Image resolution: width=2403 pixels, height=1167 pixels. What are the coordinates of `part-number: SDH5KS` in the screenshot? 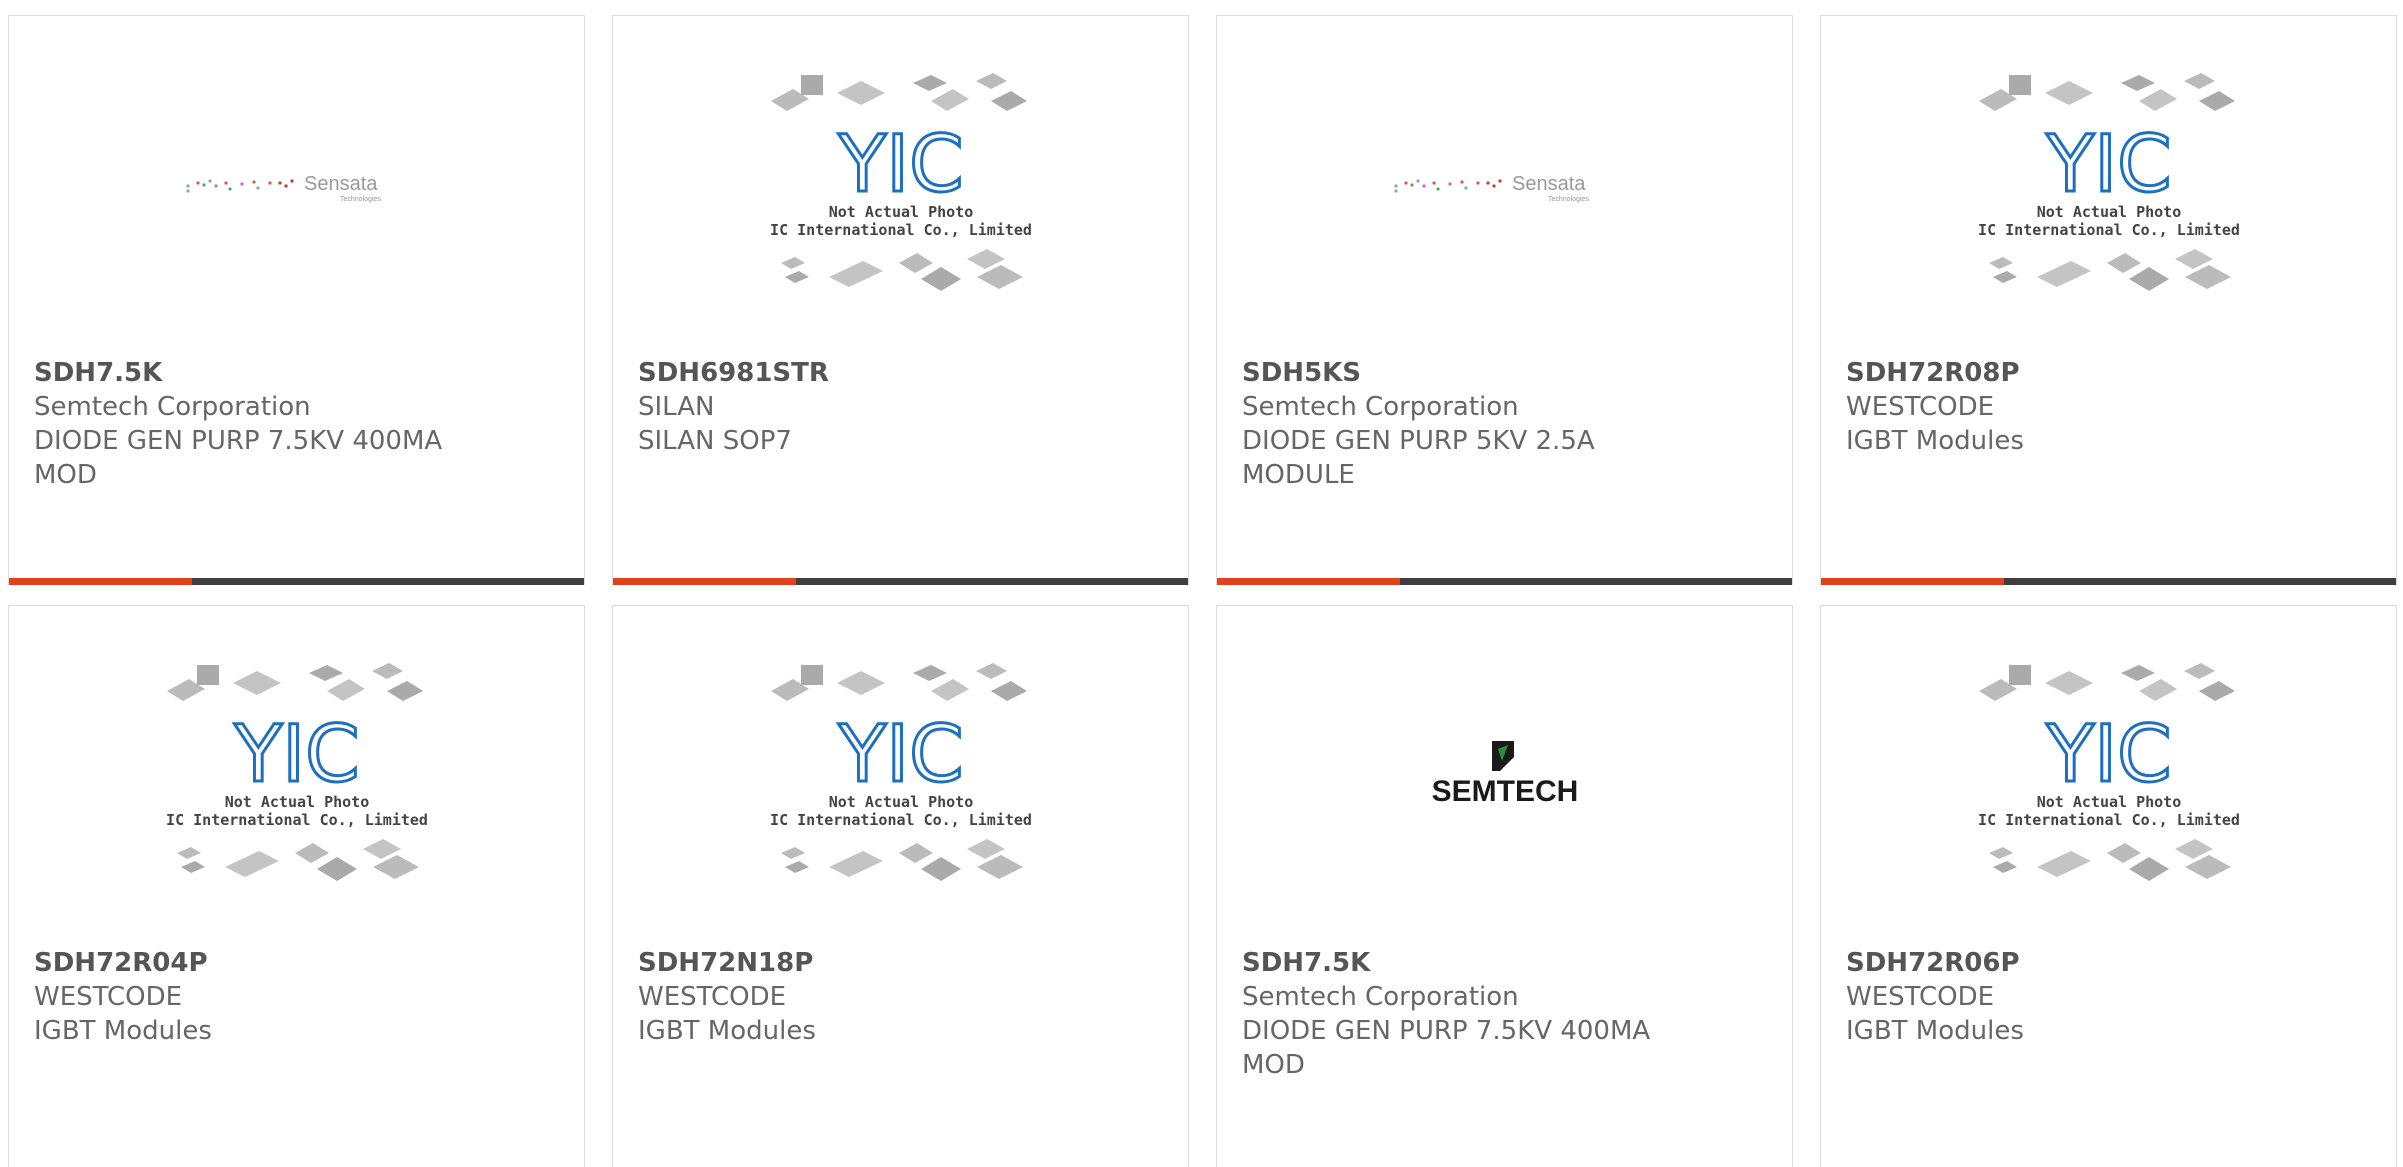 It's located at (1507, 373).